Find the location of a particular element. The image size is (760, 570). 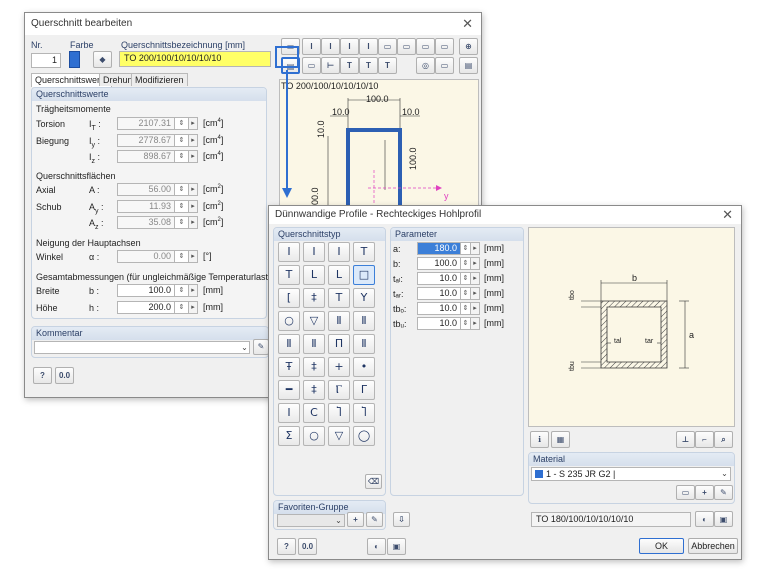

hoehe-menu-icon: ▸ is located at coordinates (193, 307).